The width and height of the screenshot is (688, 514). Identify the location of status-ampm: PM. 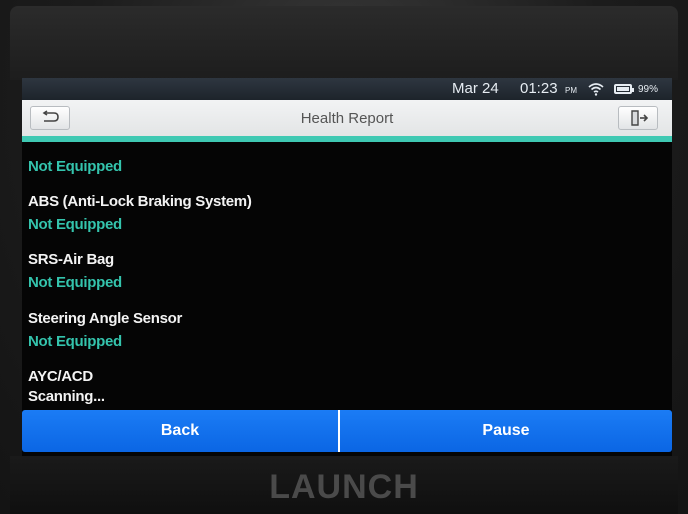
(571, 90).